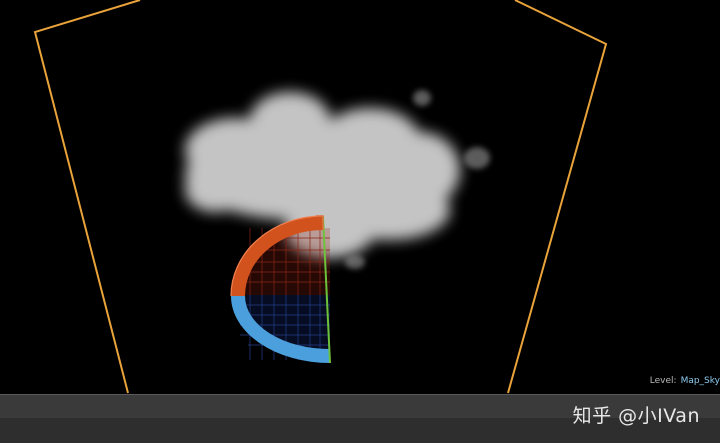 Image resolution: width=720 pixels, height=443 pixels. Describe the element at coordinates (663, 381) in the screenshot. I see `level-label: Level:` at that location.